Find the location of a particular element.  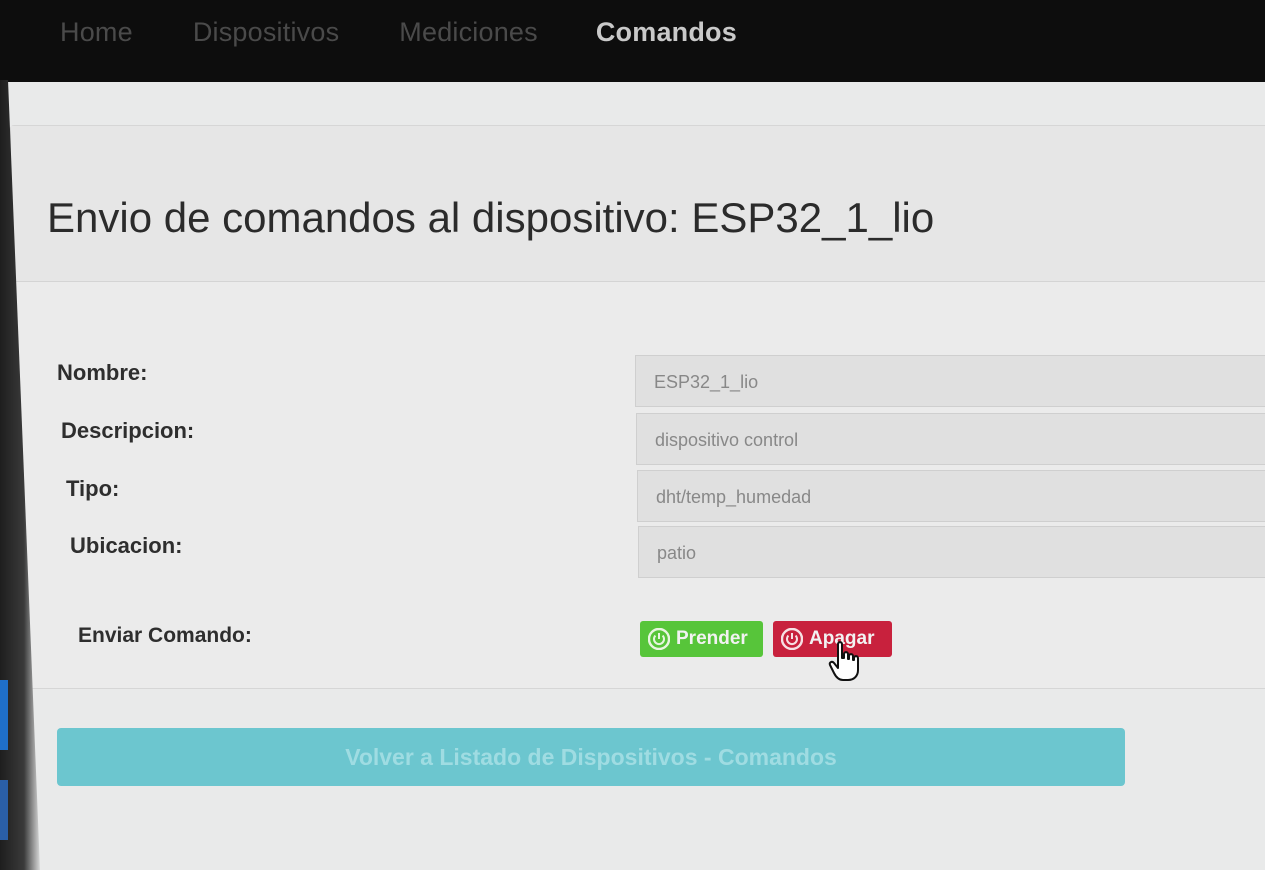

nav-comandos: Comandos is located at coordinates (666, 32).